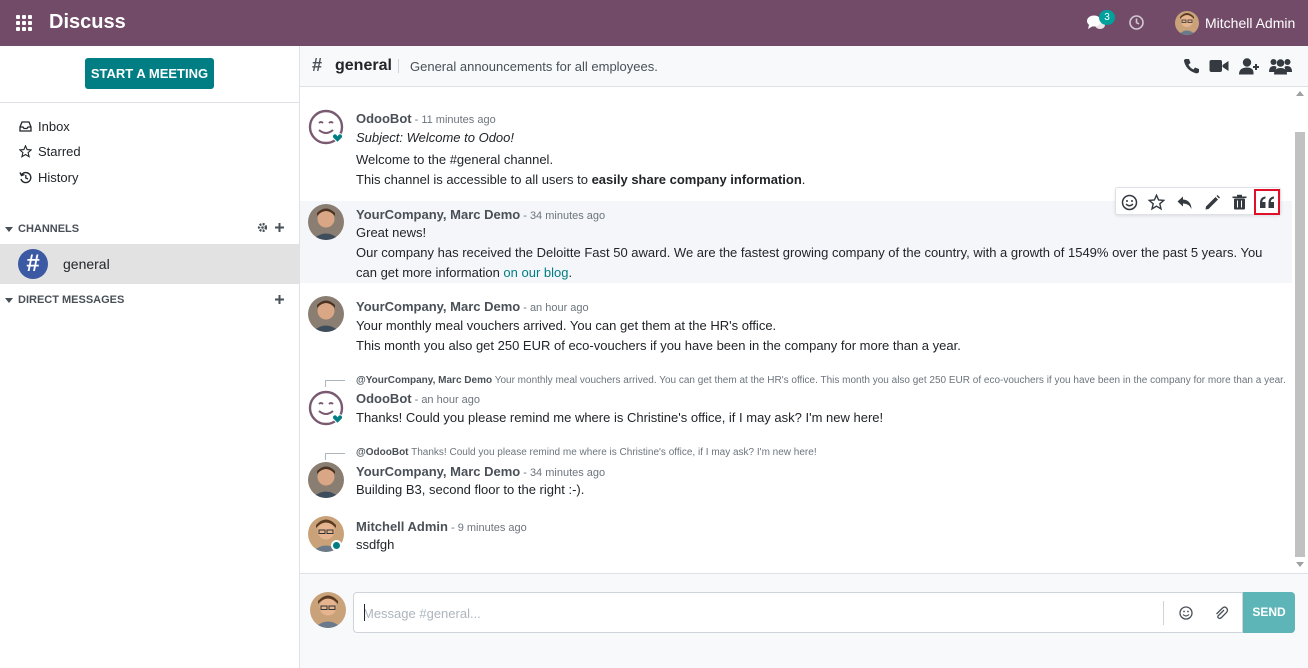 The height and width of the screenshot is (668, 1308). What do you see at coordinates (24, 23) in the screenshot?
I see `apps-menu-icon` at bounding box center [24, 23].